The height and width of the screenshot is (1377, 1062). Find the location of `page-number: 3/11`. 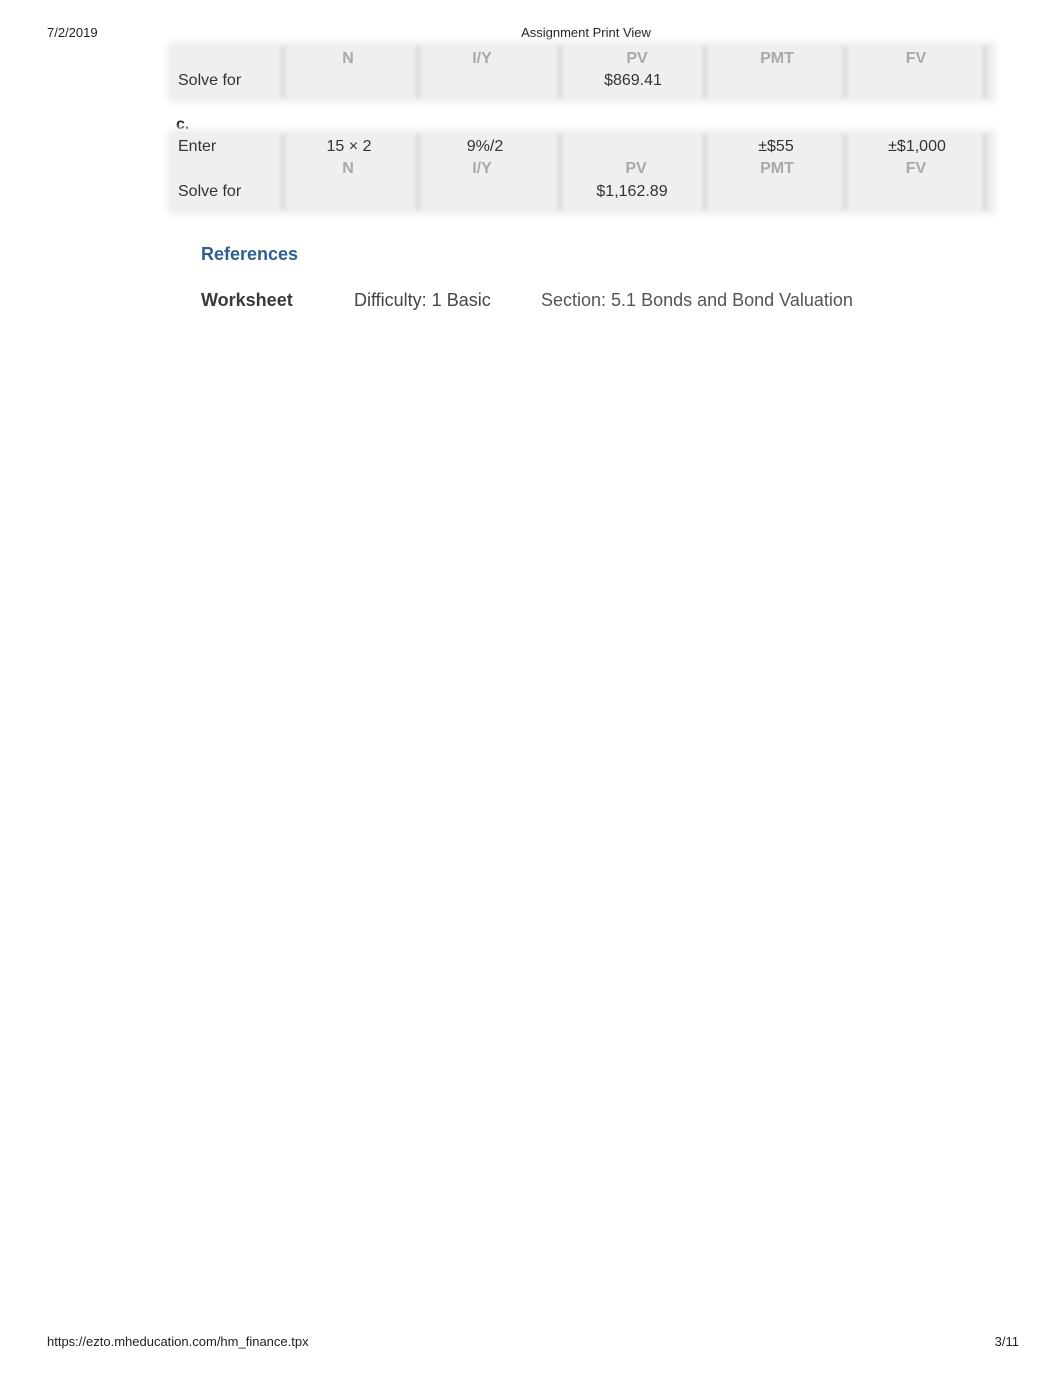

page-number: 3/11 is located at coordinates (1006, 1341).